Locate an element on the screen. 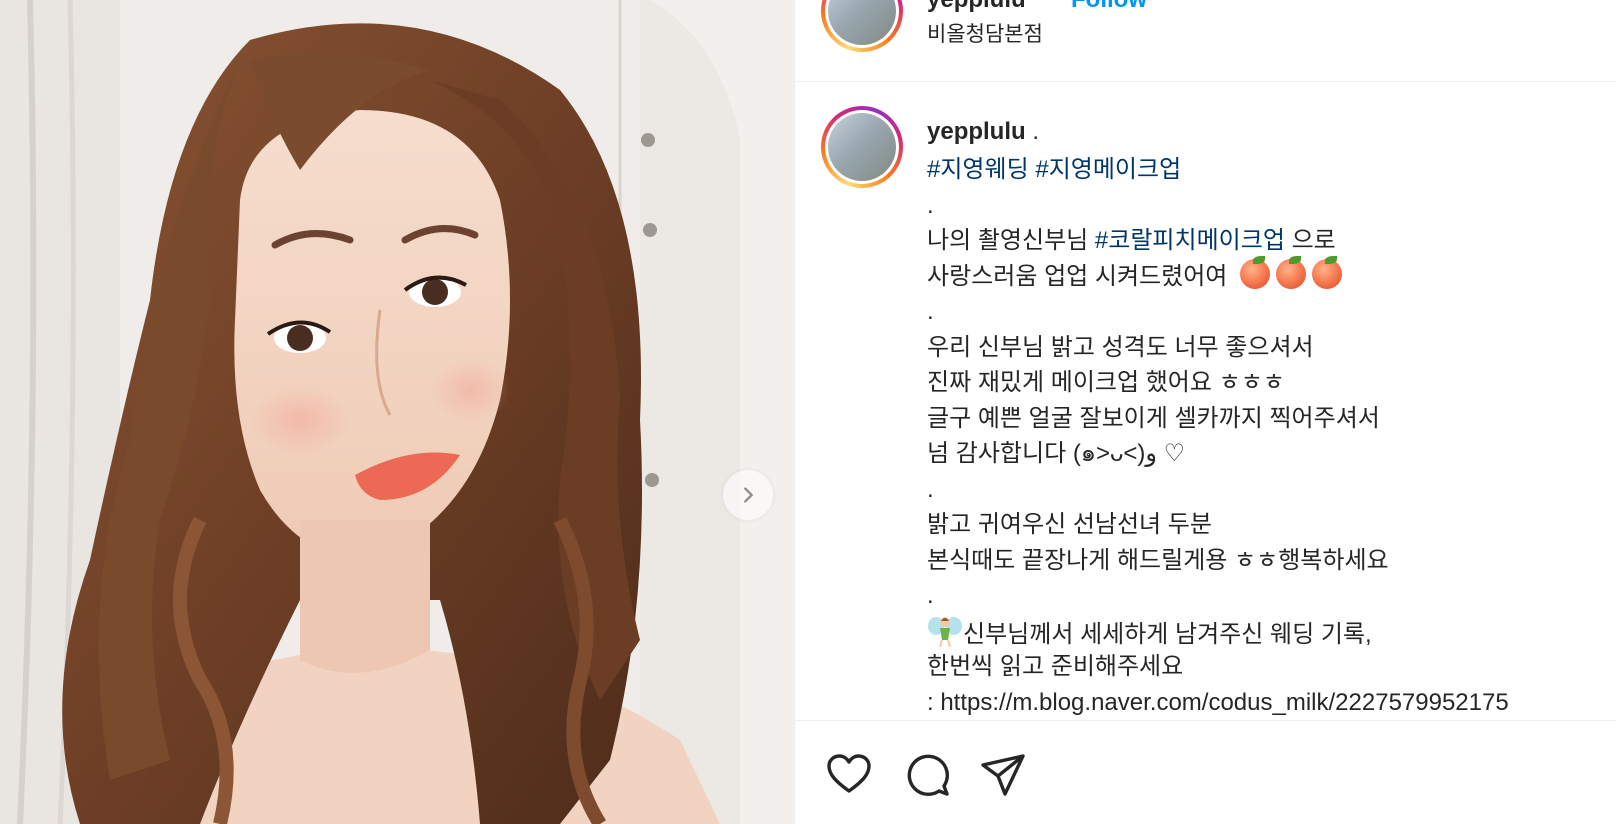 The image size is (1616, 824). caption-avatar is located at coordinates (862, 147).